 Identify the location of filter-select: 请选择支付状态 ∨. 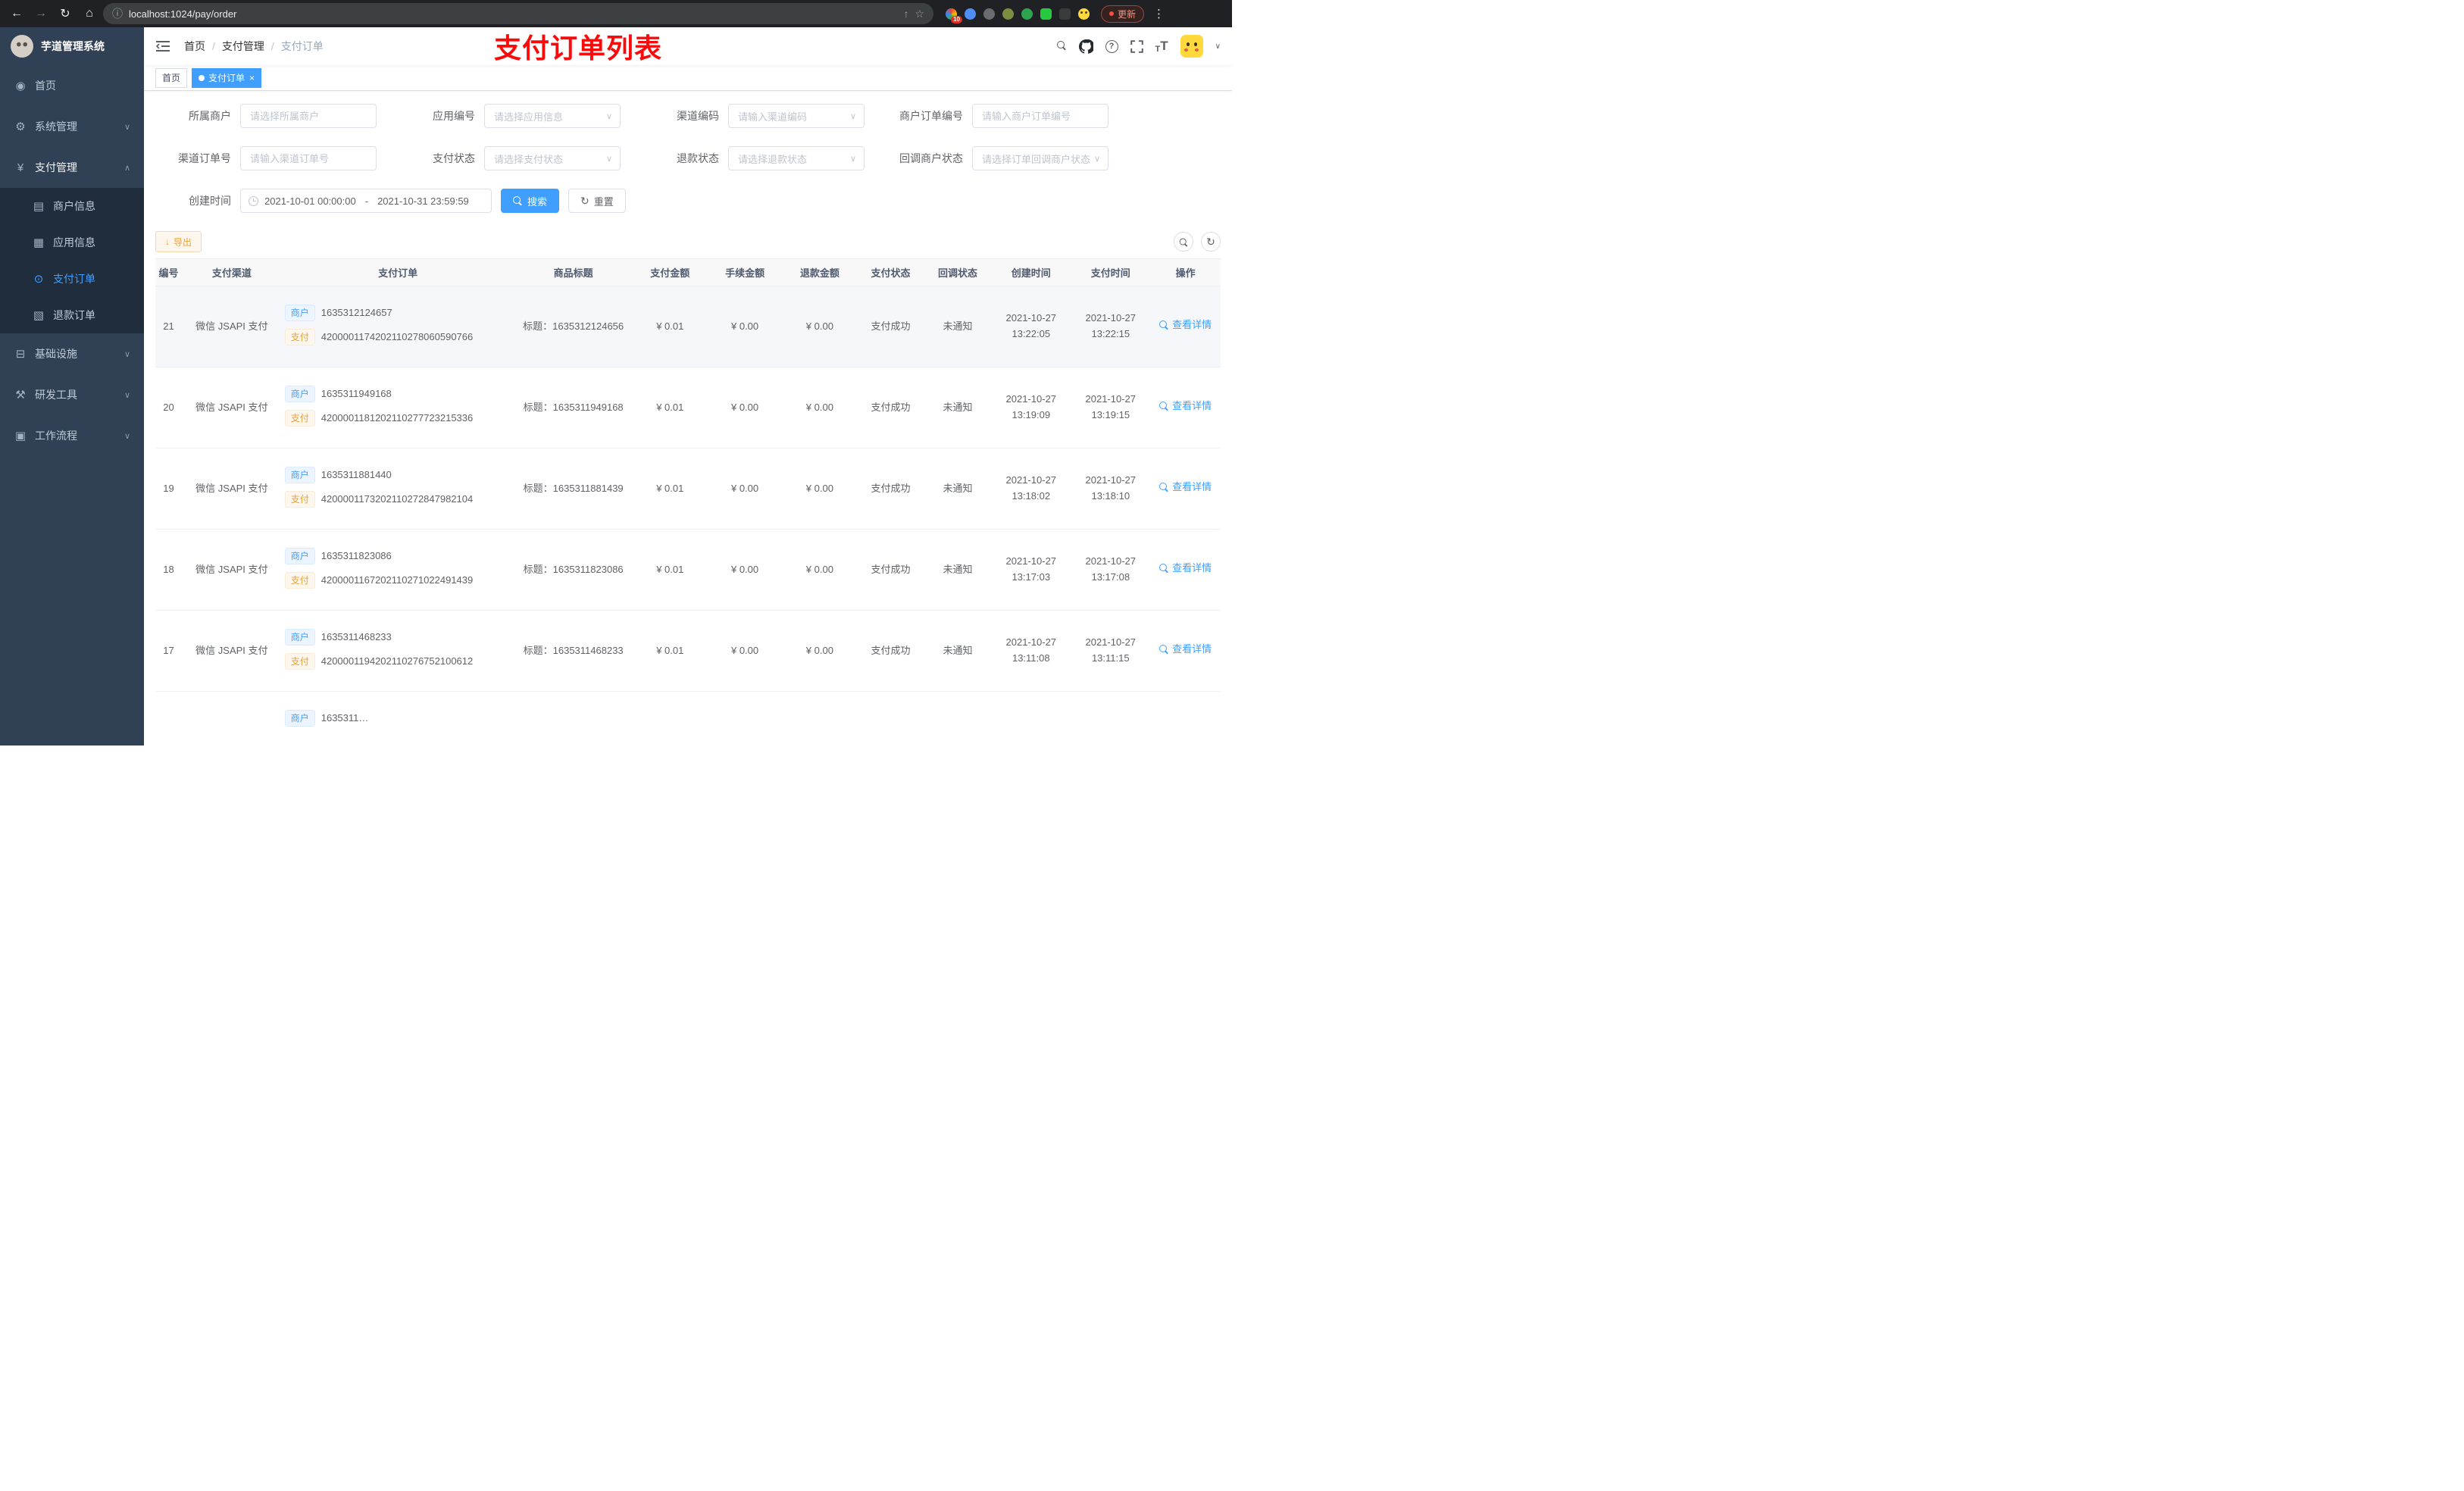
(552, 158).